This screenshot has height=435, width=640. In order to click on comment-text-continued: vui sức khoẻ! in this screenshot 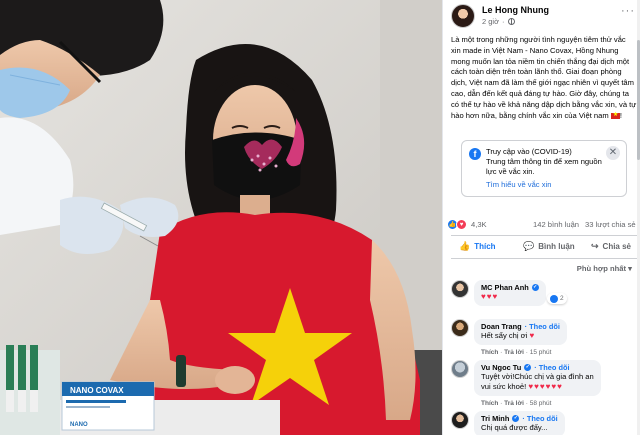, I will do `click(504, 386)`.